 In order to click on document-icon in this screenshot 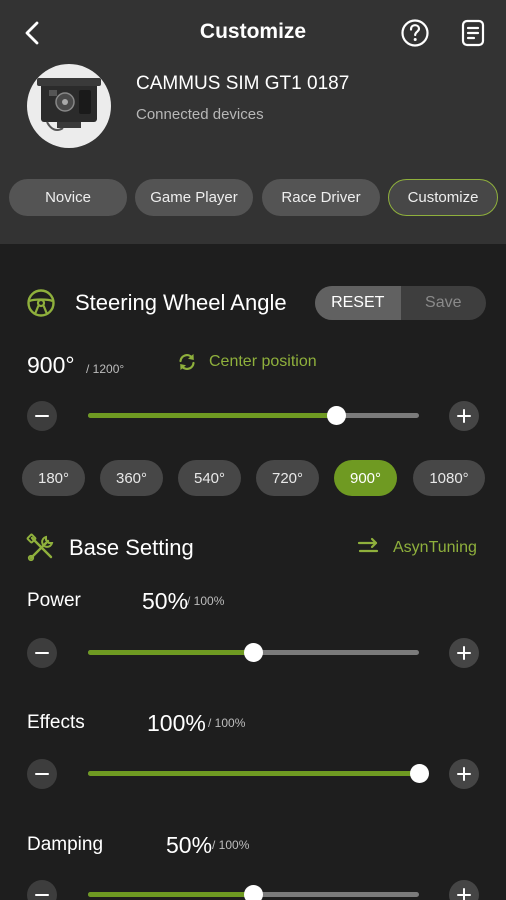, I will do `click(473, 33)`.